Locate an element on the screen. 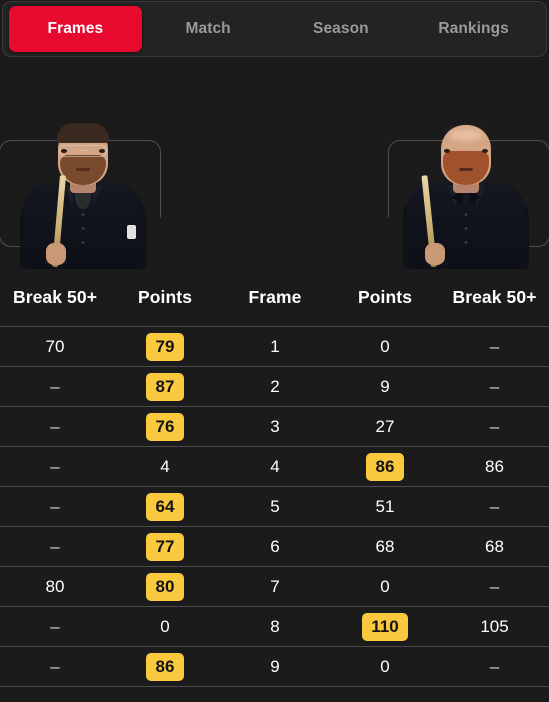 The image size is (549, 702). tab-frames: Frames is located at coordinates (75, 29).